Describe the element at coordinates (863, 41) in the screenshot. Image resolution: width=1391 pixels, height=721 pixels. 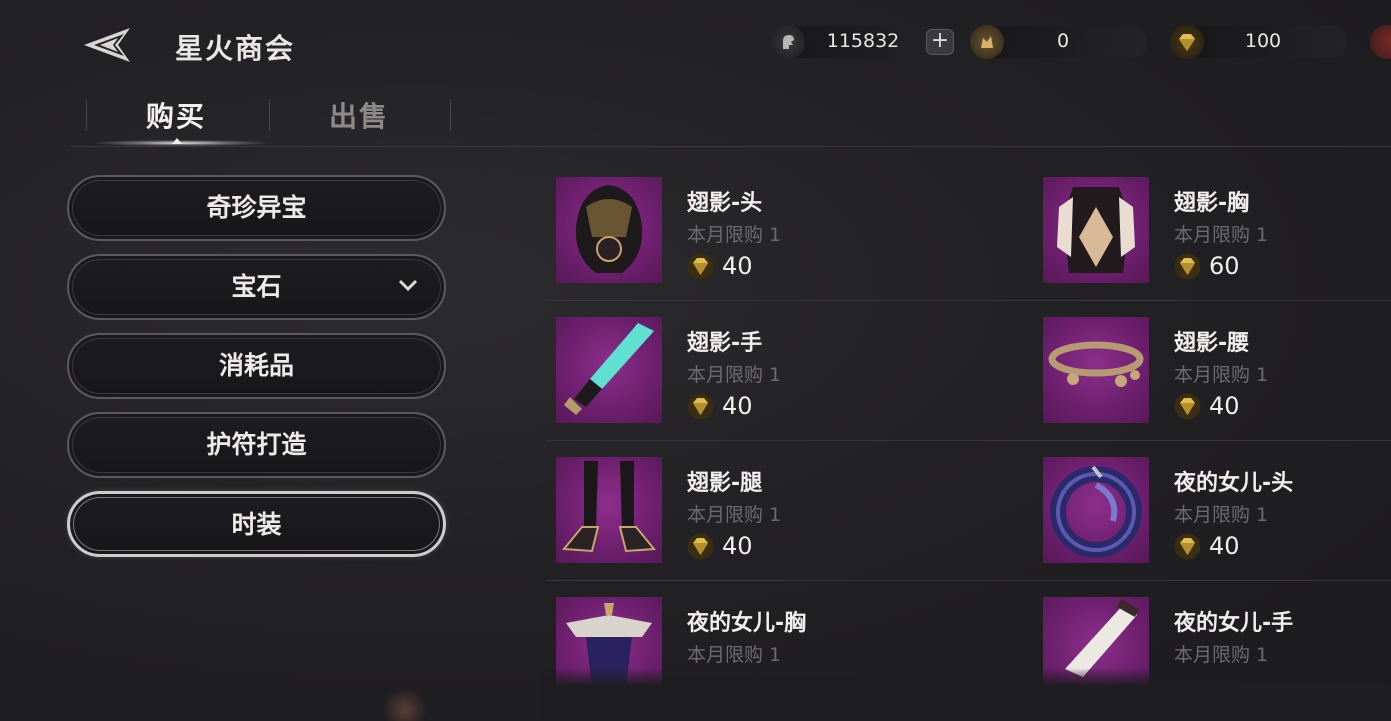
I see `currency-silver-value: 115832` at that location.